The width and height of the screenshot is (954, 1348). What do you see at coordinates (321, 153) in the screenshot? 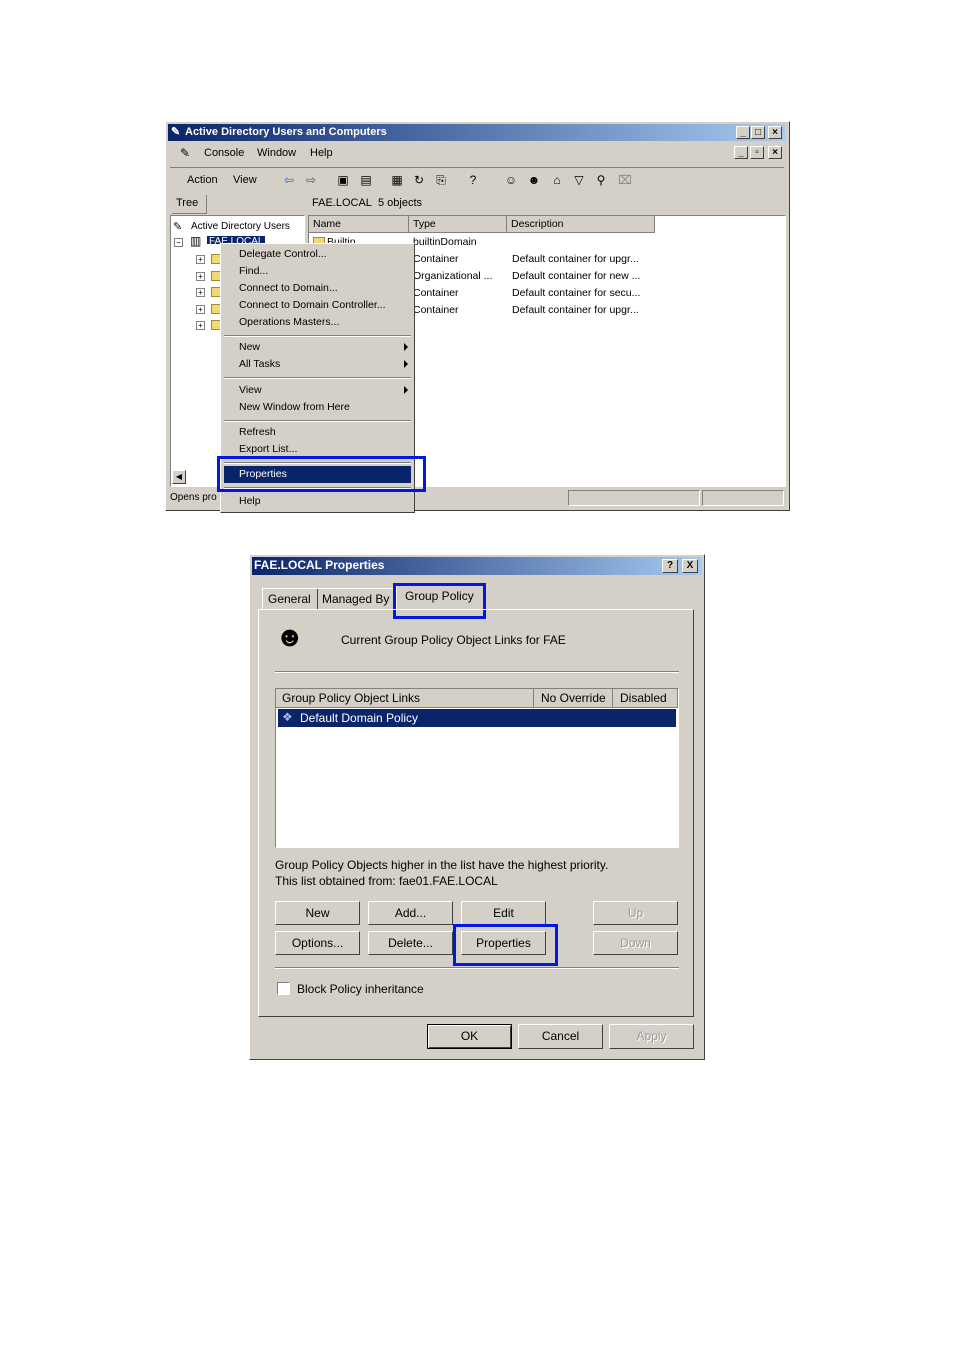
I see `menu-help: Help` at bounding box center [321, 153].